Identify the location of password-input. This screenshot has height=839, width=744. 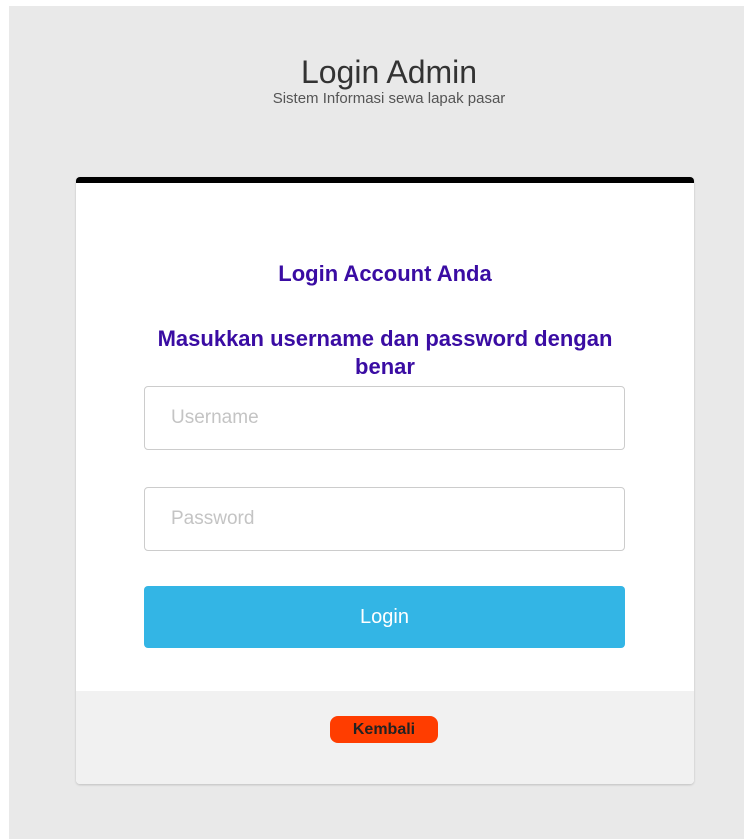
(384, 519).